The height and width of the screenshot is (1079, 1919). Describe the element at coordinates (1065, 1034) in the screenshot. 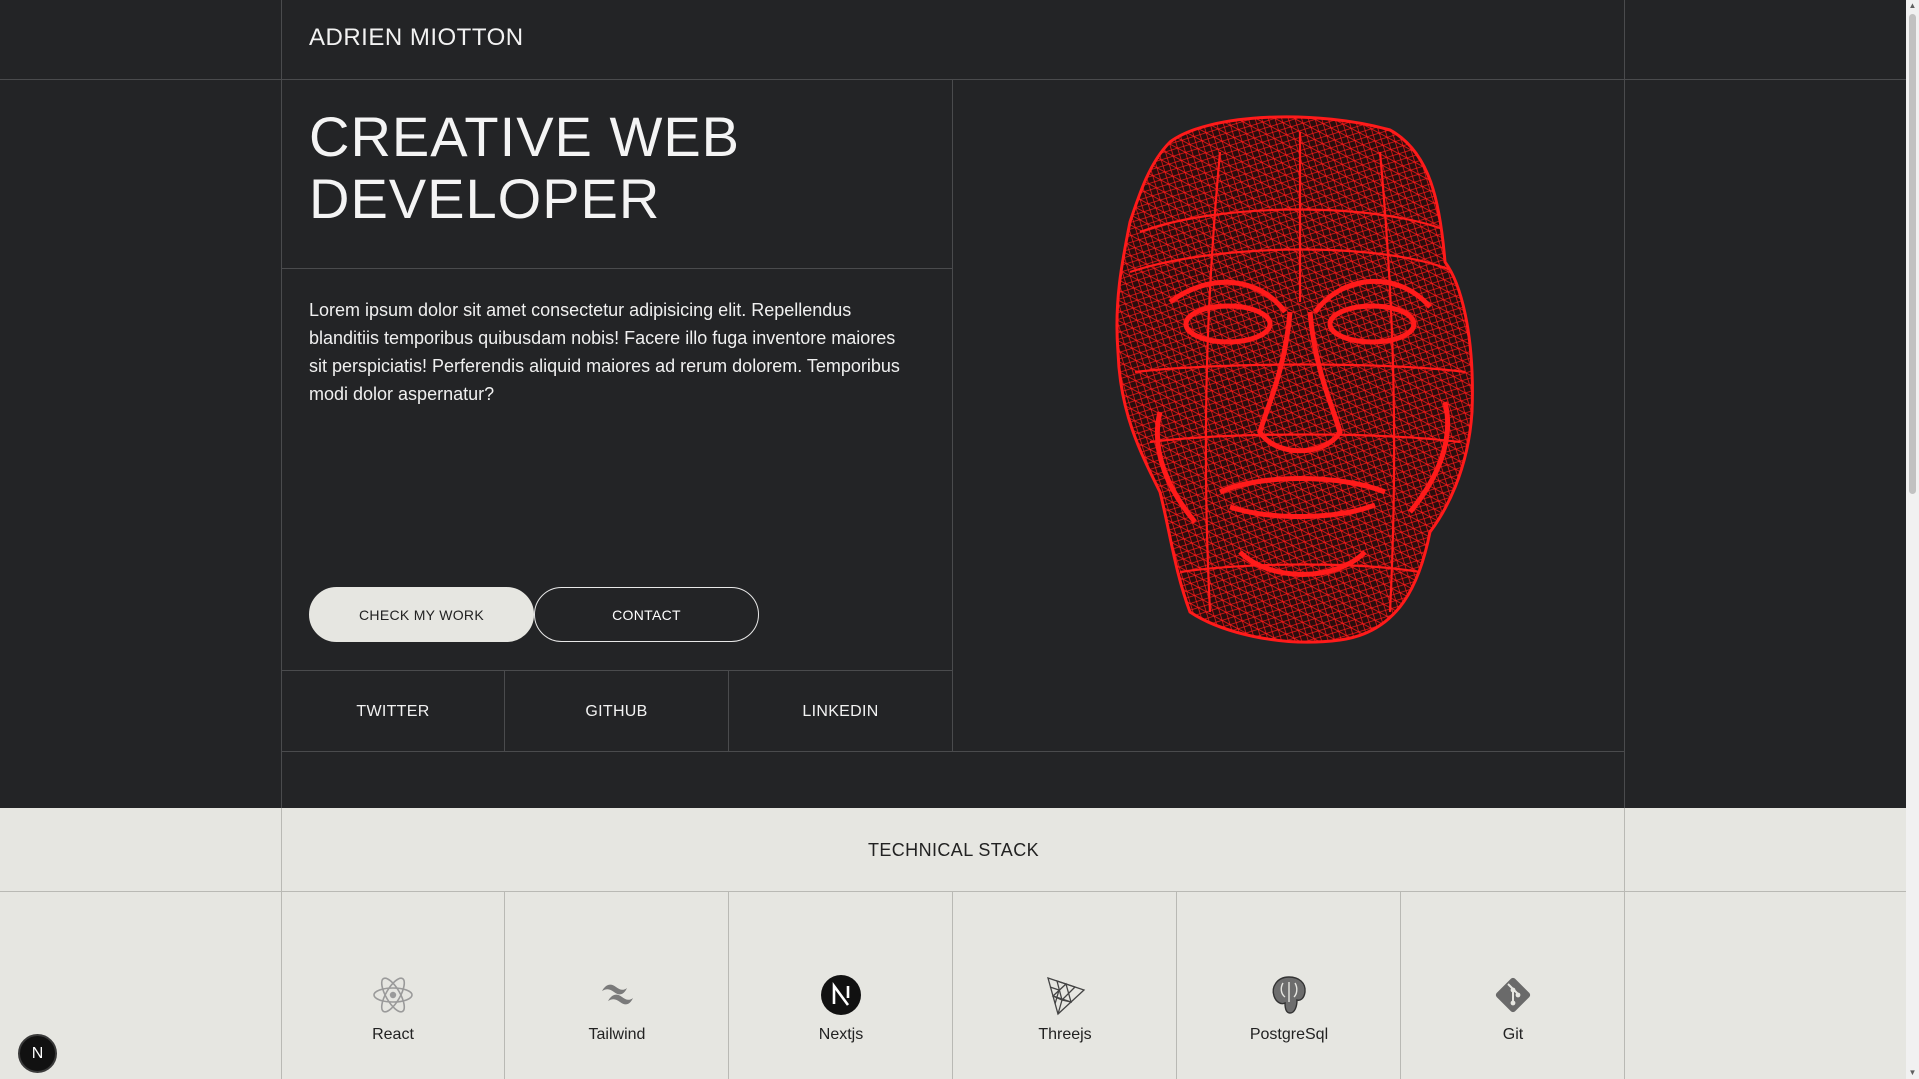

I see `tech-label: Threejs` at that location.